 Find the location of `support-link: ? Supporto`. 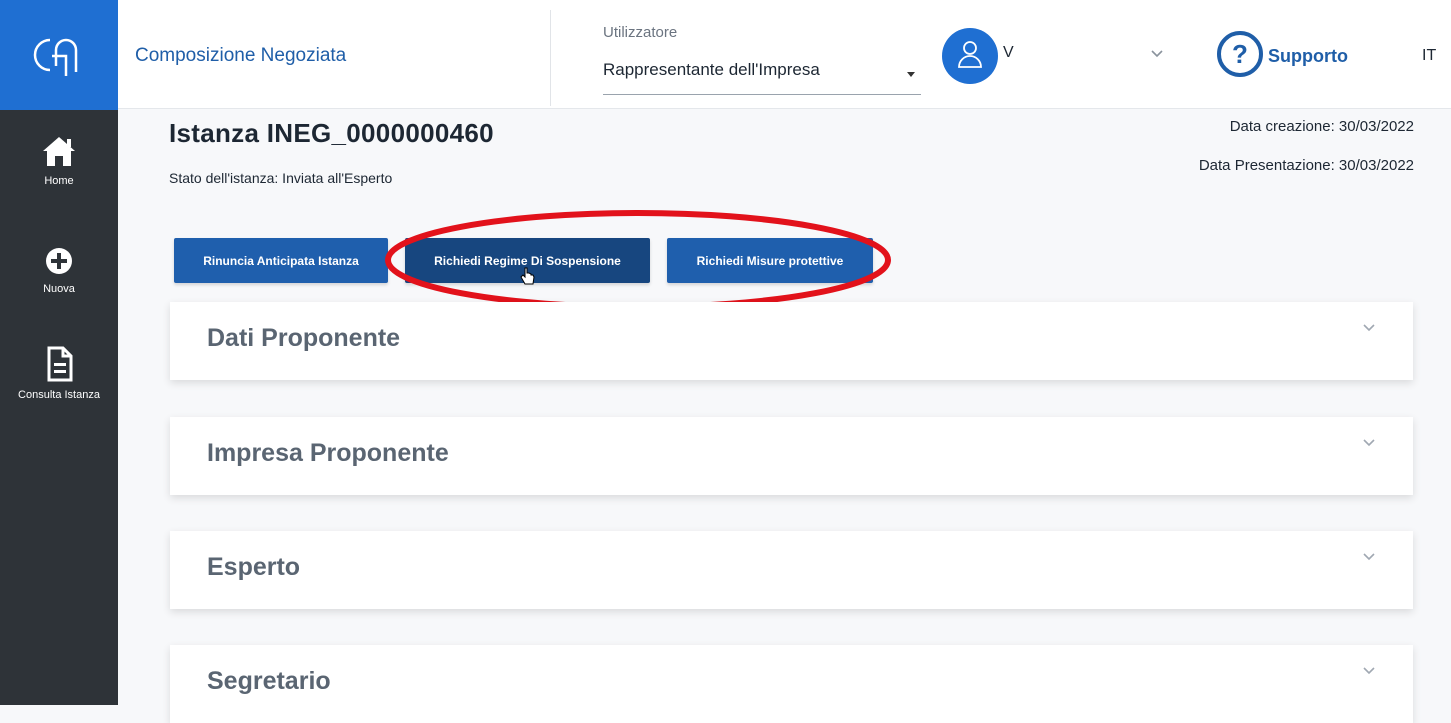

support-link: ? Supporto is located at coordinates (1282, 56).